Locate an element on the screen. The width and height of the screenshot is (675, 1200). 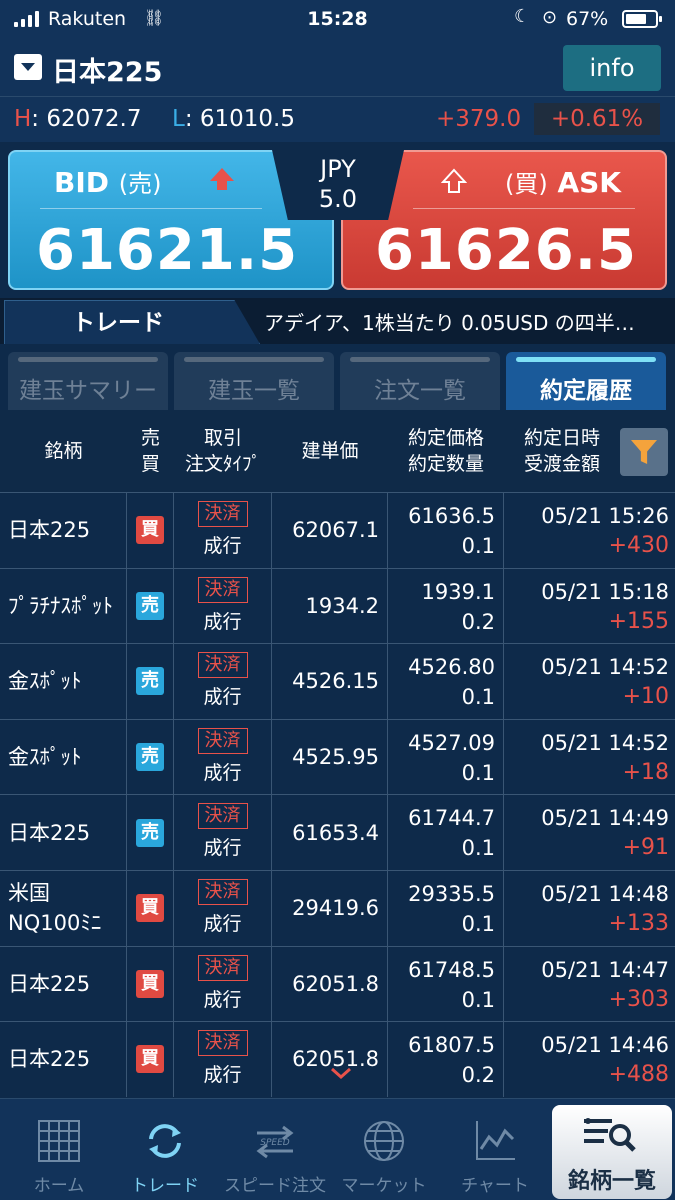
row-qty: 0.2 is located at coordinates (478, 1075).